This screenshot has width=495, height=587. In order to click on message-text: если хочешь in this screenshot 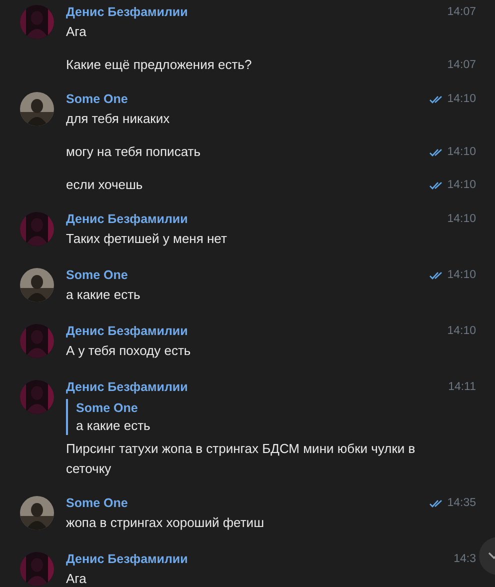, I will do `click(104, 185)`.